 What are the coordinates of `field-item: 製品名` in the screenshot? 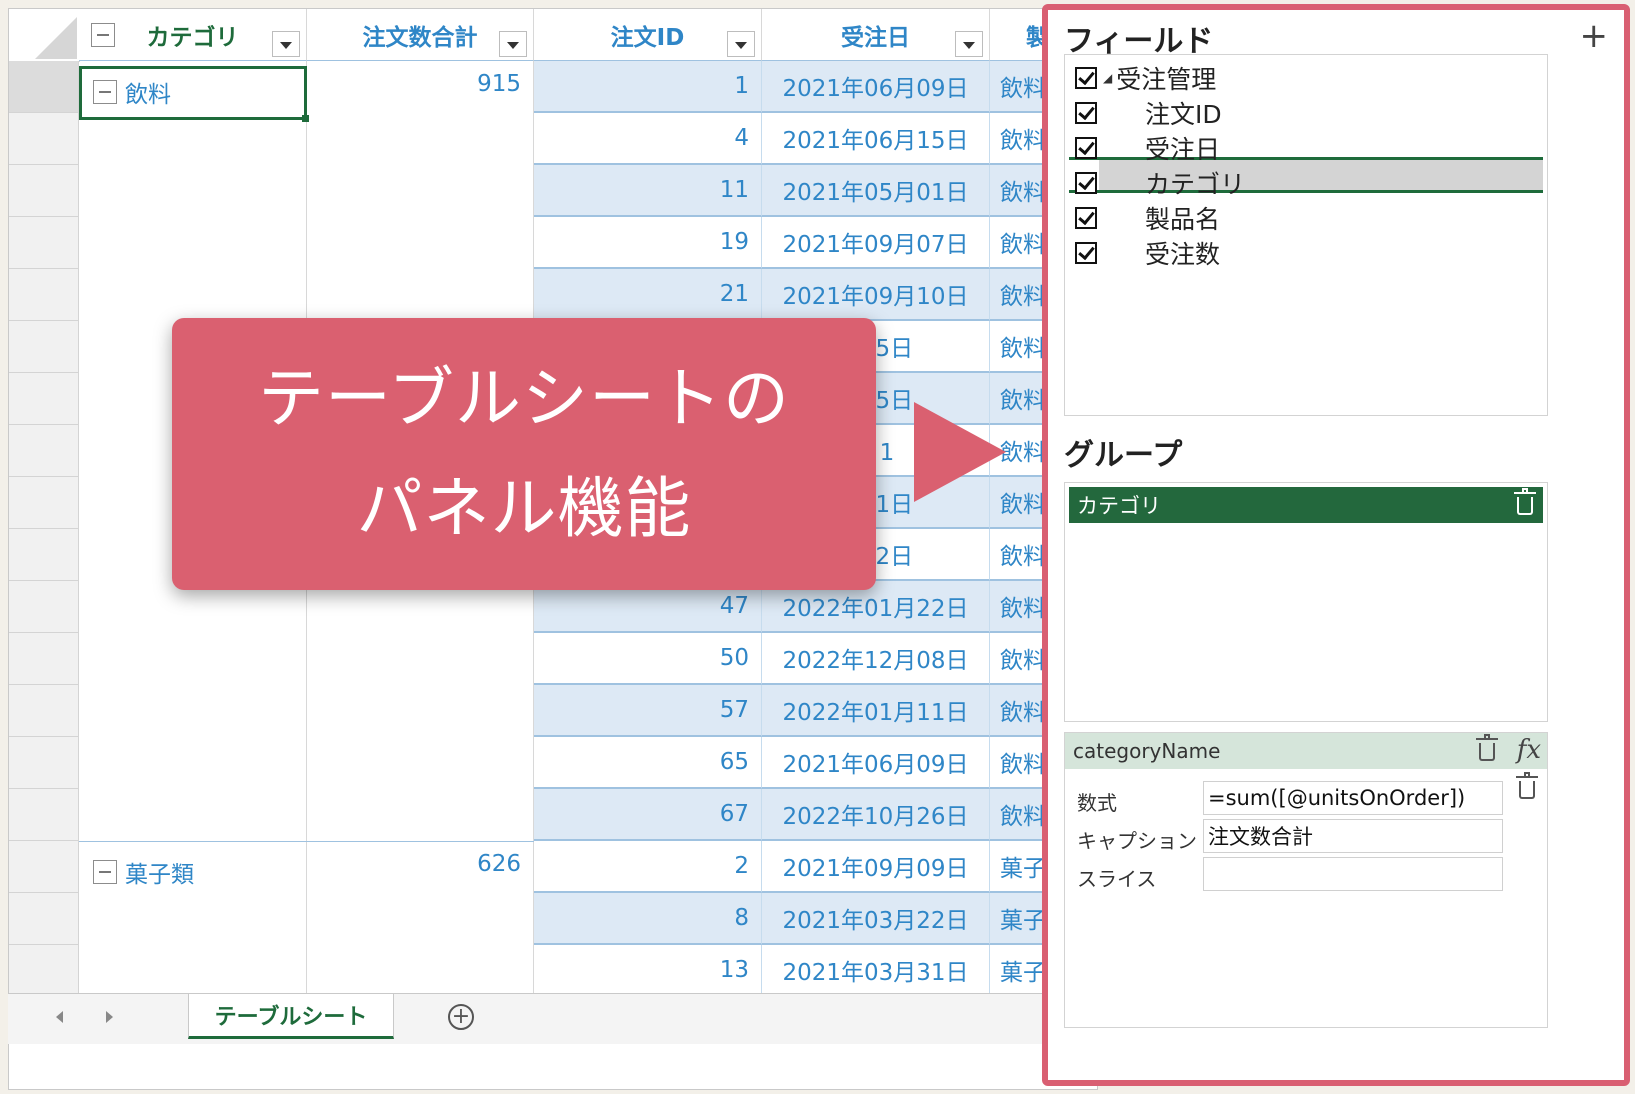 It's located at (1147, 218).